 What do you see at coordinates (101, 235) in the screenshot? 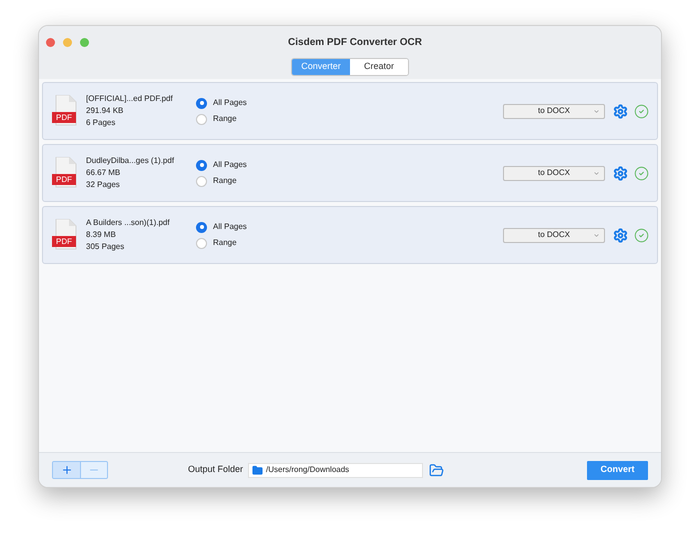
I see `file-size: 8.39 MB` at bounding box center [101, 235].